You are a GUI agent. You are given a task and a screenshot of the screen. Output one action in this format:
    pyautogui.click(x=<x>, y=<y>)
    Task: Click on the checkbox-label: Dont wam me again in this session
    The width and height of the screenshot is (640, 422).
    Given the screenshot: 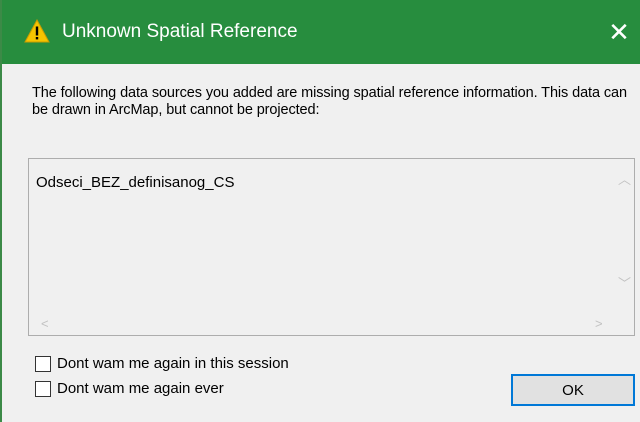 What is the action you would take?
    pyautogui.click(x=173, y=363)
    